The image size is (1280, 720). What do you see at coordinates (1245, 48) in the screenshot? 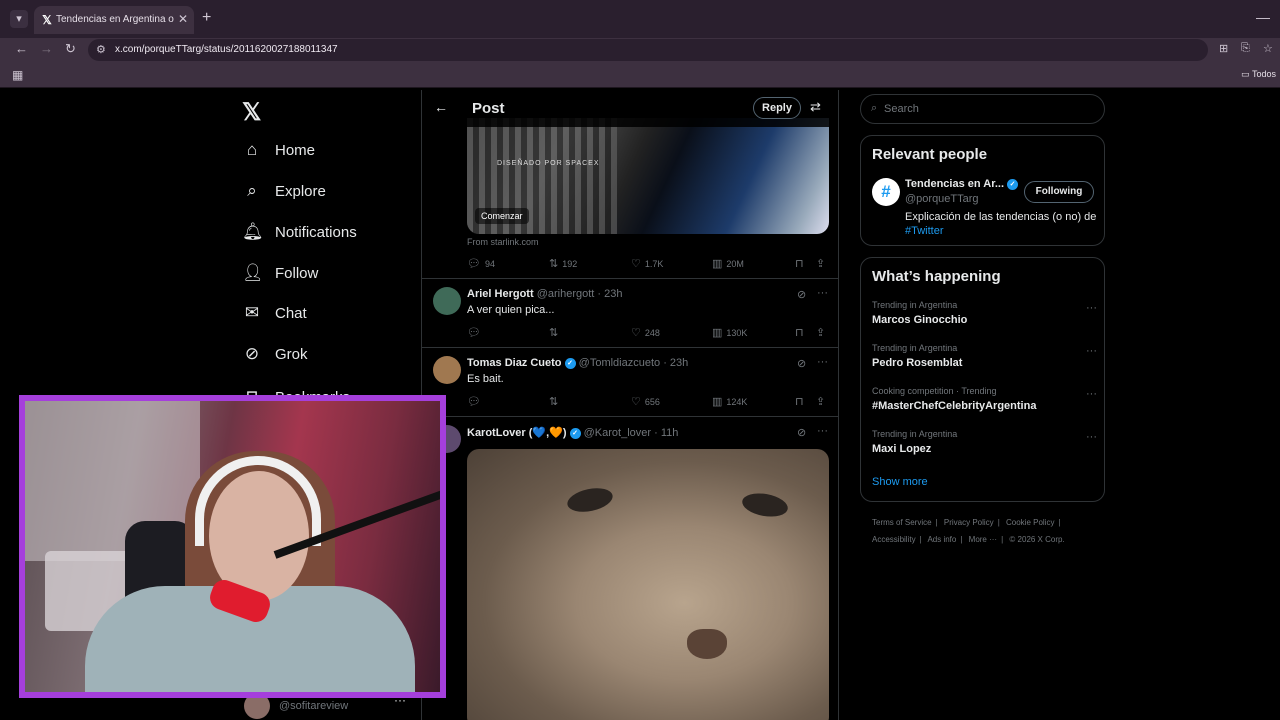
I see `cast-icon: ⎘` at bounding box center [1245, 48].